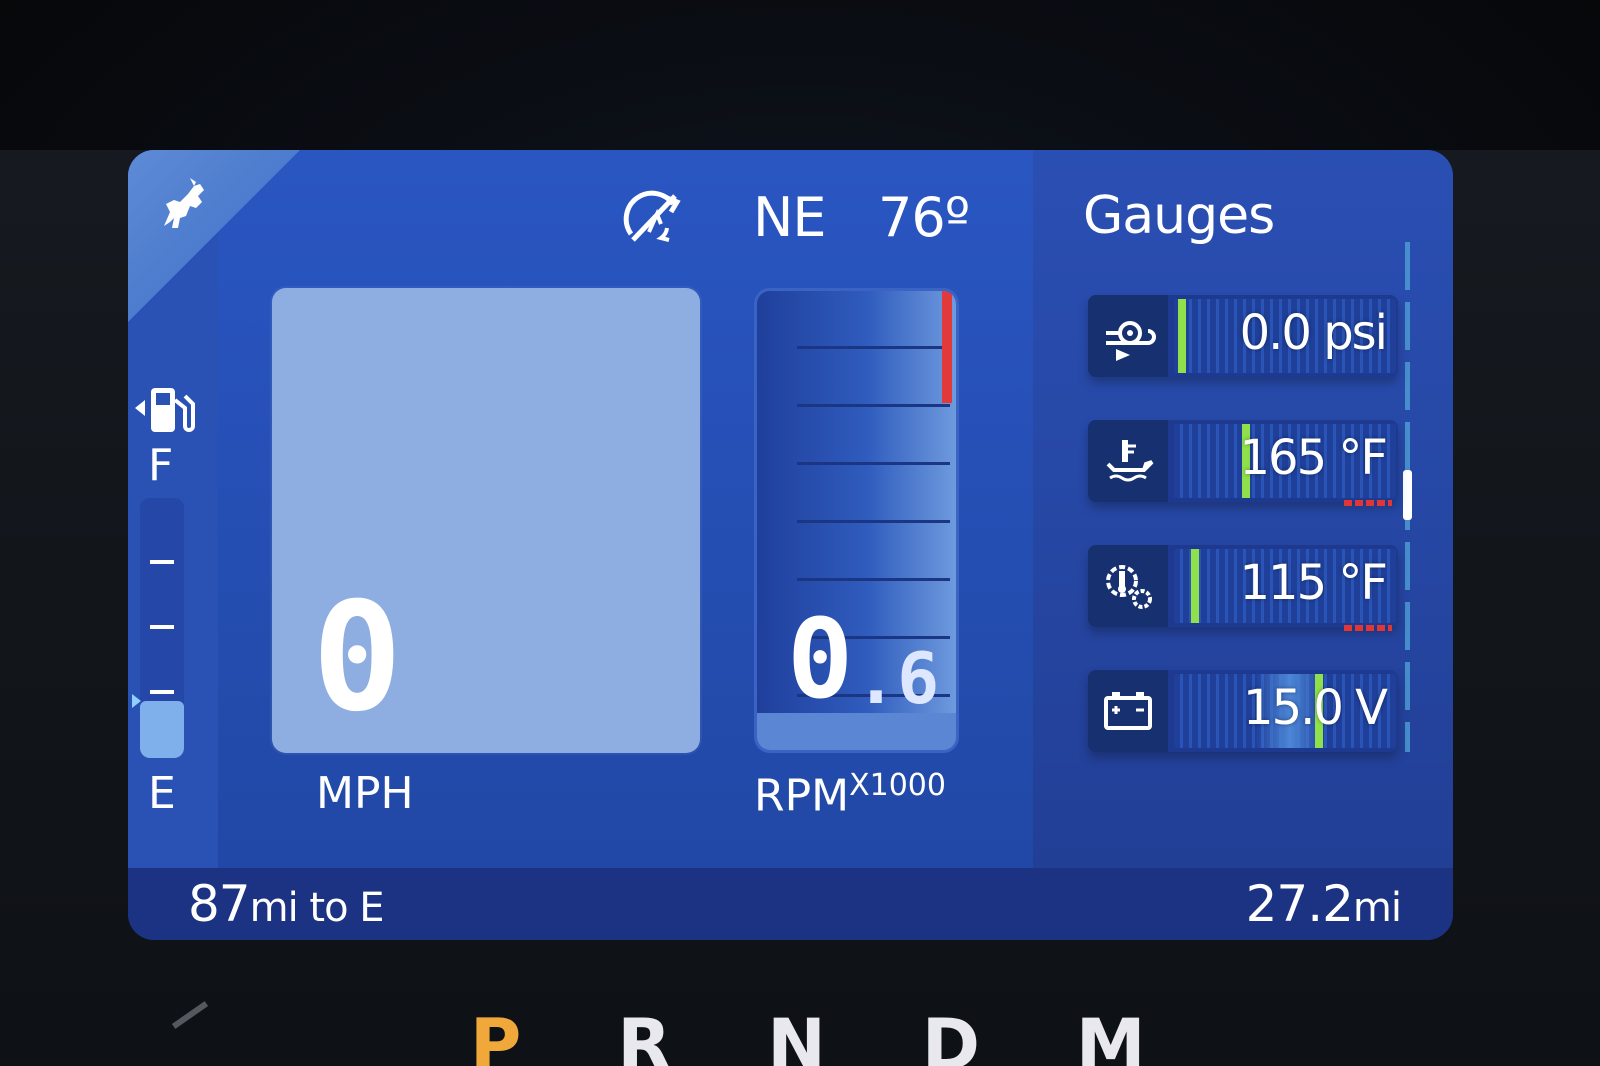  Describe the element at coordinates (365, 793) in the screenshot. I see `speed-unit: MPH` at that location.